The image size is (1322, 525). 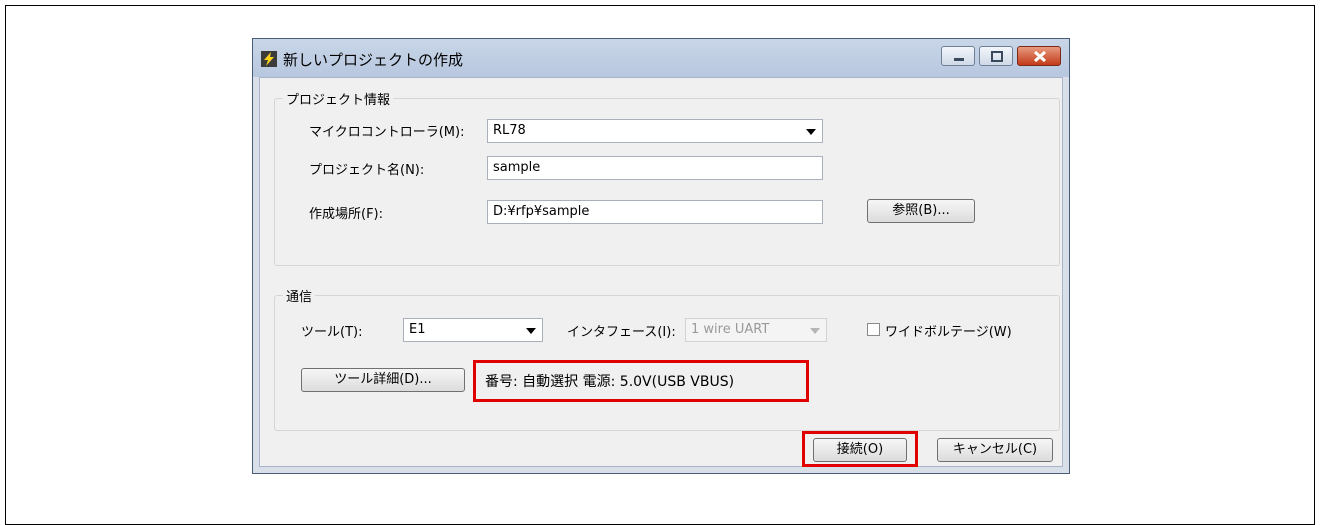 I want to click on minimize-icon, so click(x=959, y=59).